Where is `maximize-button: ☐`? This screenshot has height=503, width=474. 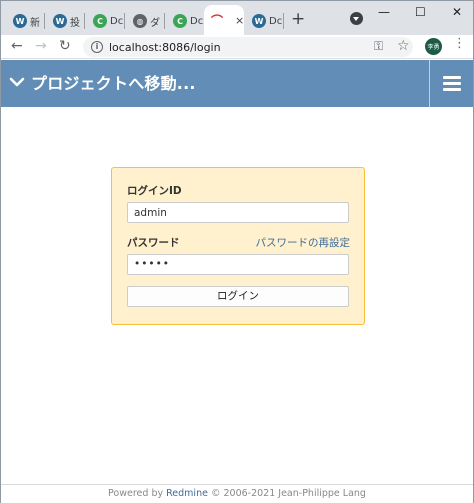
maximize-button: ☐ is located at coordinates (420, 12).